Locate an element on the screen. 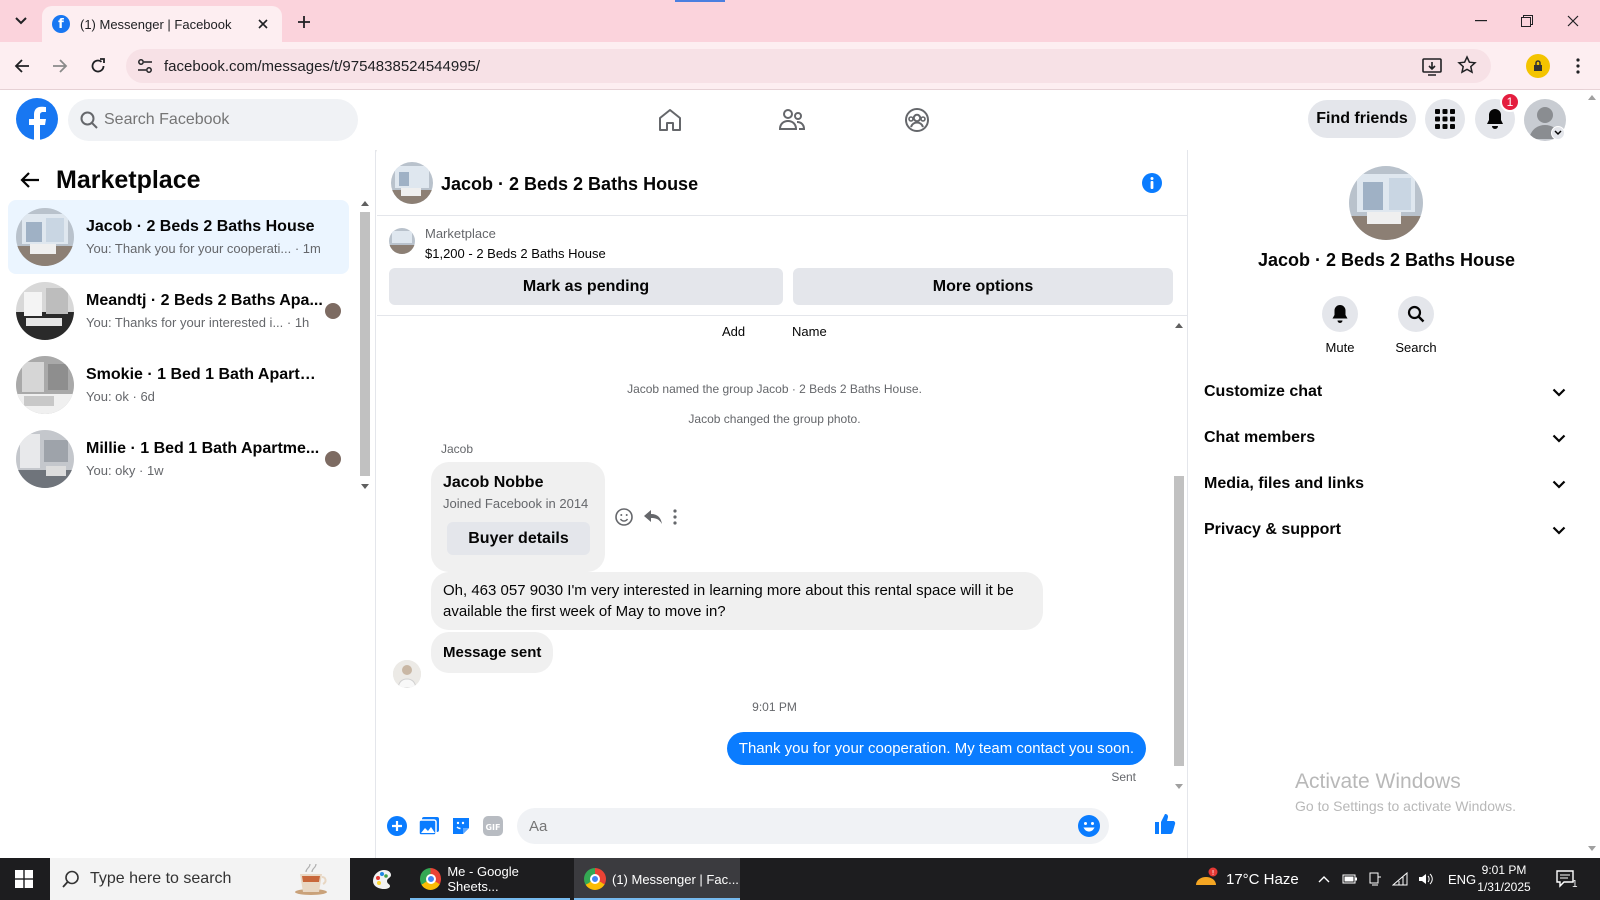 Image resolution: width=1600 pixels, height=900 pixels. close-window-button is located at coordinates (1573, 21).